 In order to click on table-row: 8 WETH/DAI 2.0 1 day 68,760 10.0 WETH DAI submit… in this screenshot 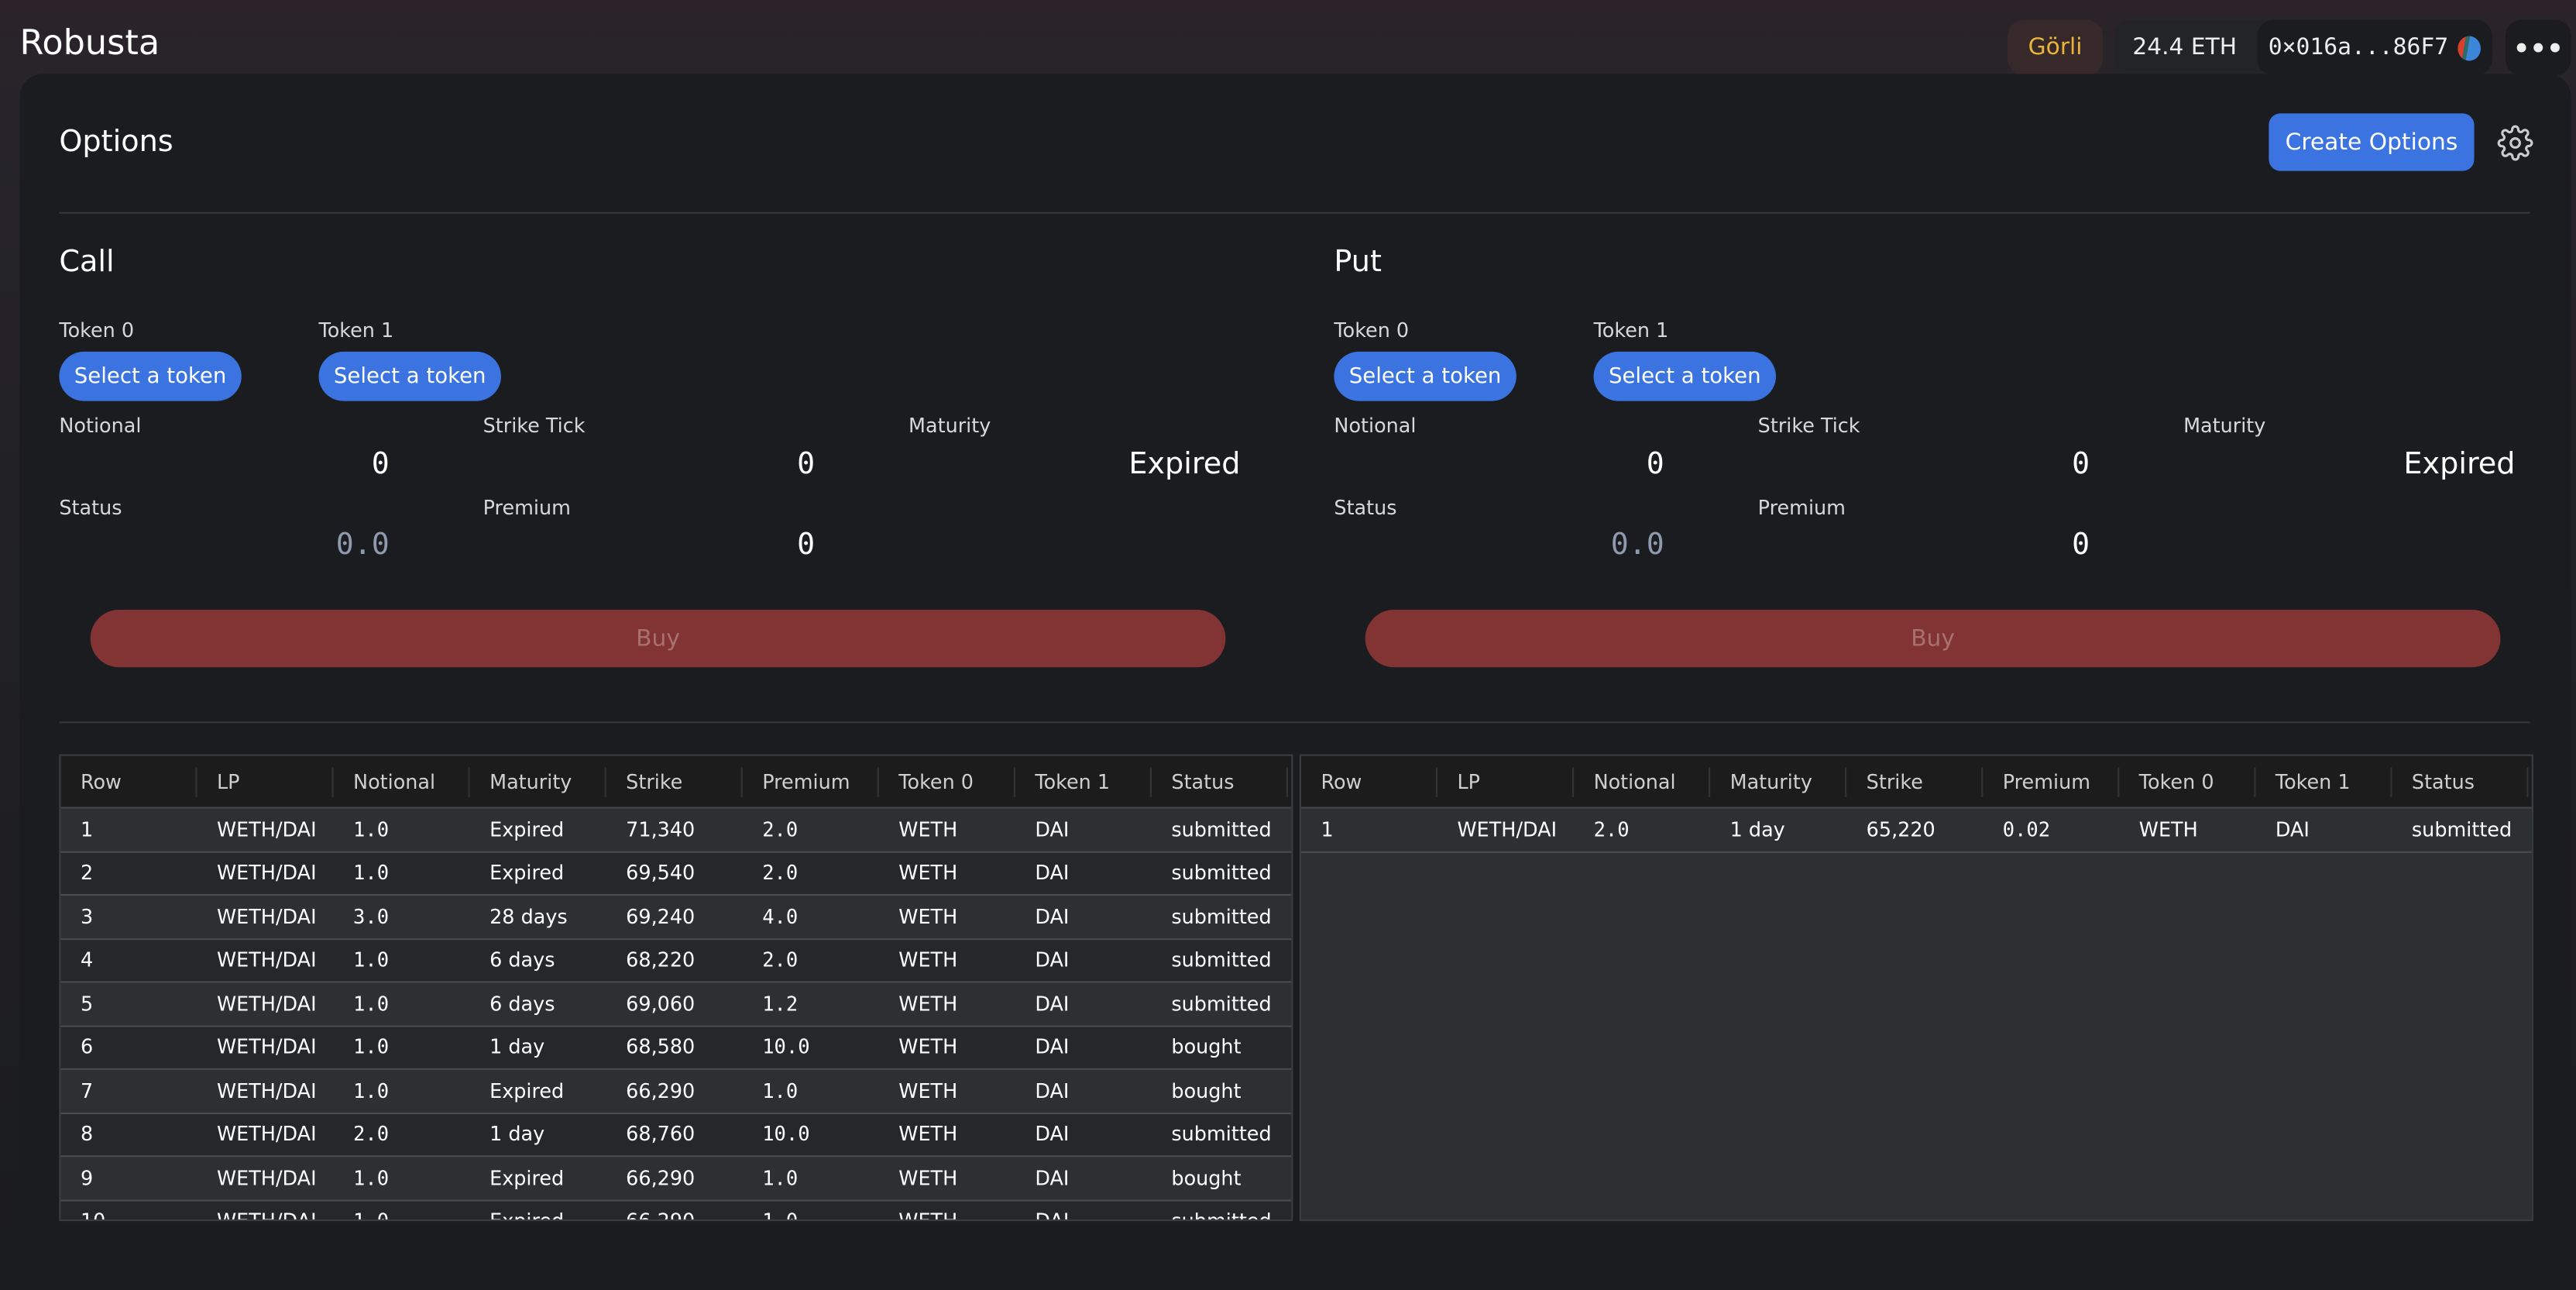, I will do `click(676, 1135)`.